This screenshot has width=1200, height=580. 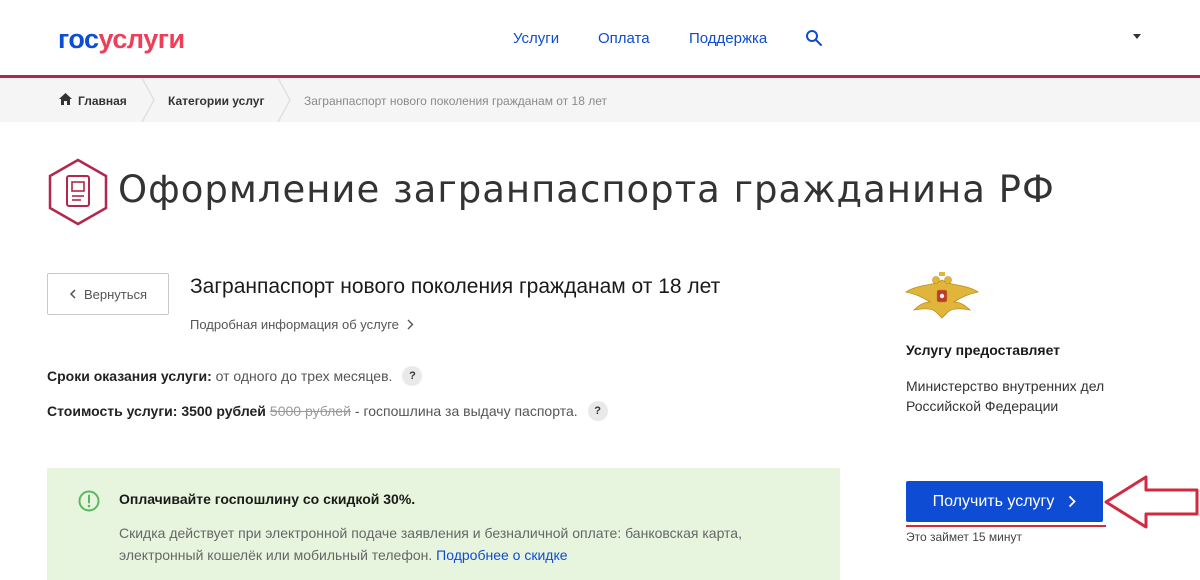 I want to click on header: госуслуги Услуги Оплата Поддержка, so click(x=600, y=39).